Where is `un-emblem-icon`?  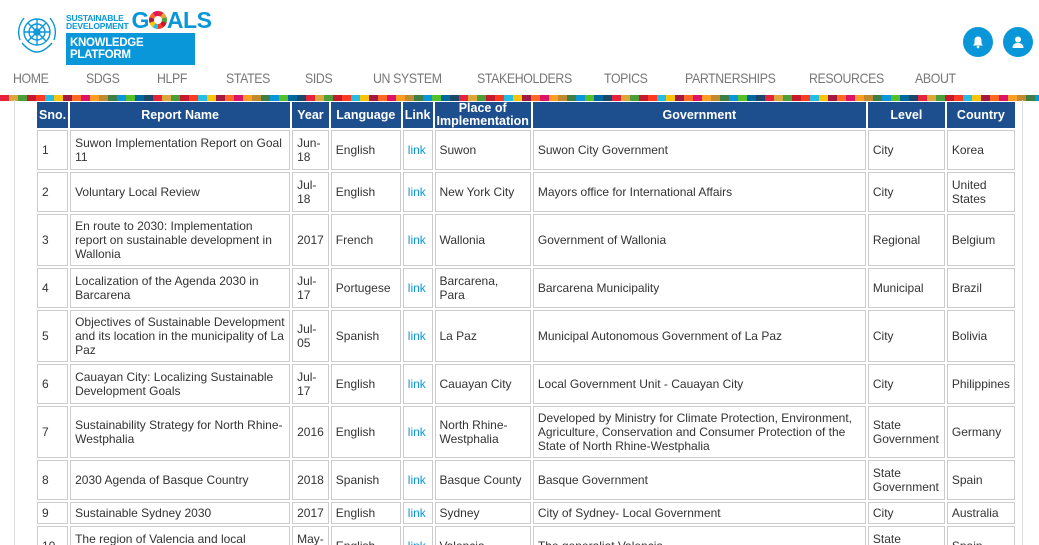 un-emblem-icon is located at coordinates (37, 33).